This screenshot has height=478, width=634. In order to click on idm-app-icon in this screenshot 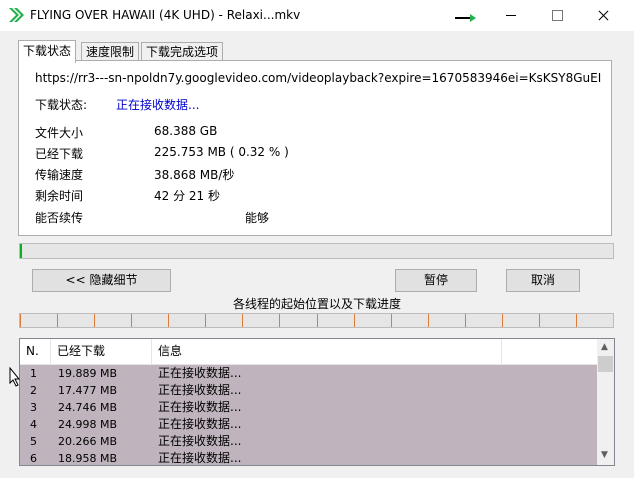, I will do `click(16, 15)`.